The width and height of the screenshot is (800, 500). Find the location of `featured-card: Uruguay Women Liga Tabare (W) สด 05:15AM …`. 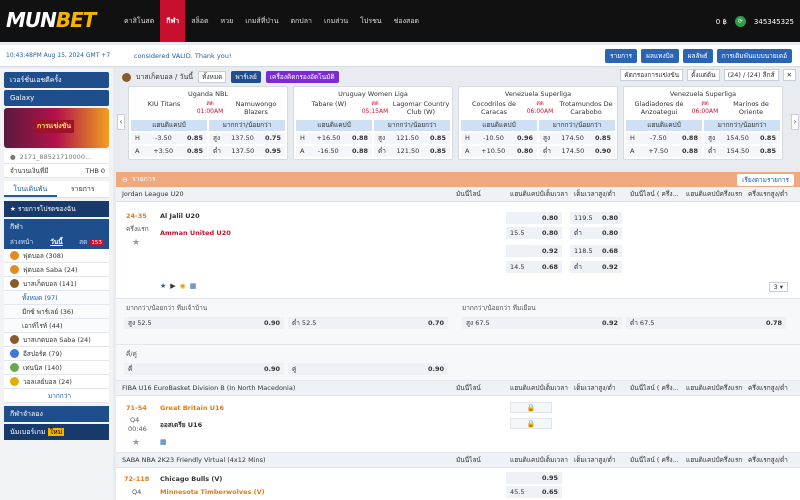

featured-card: Uruguay Women Liga Tabare (W) สด 05:15AM … is located at coordinates (373, 123).